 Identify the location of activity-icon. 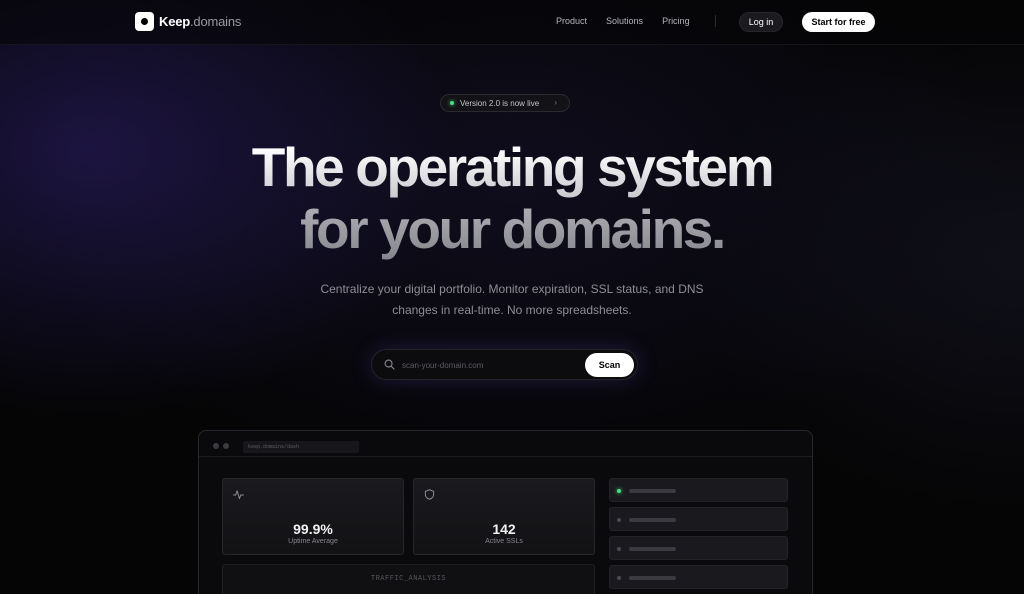
(238, 495).